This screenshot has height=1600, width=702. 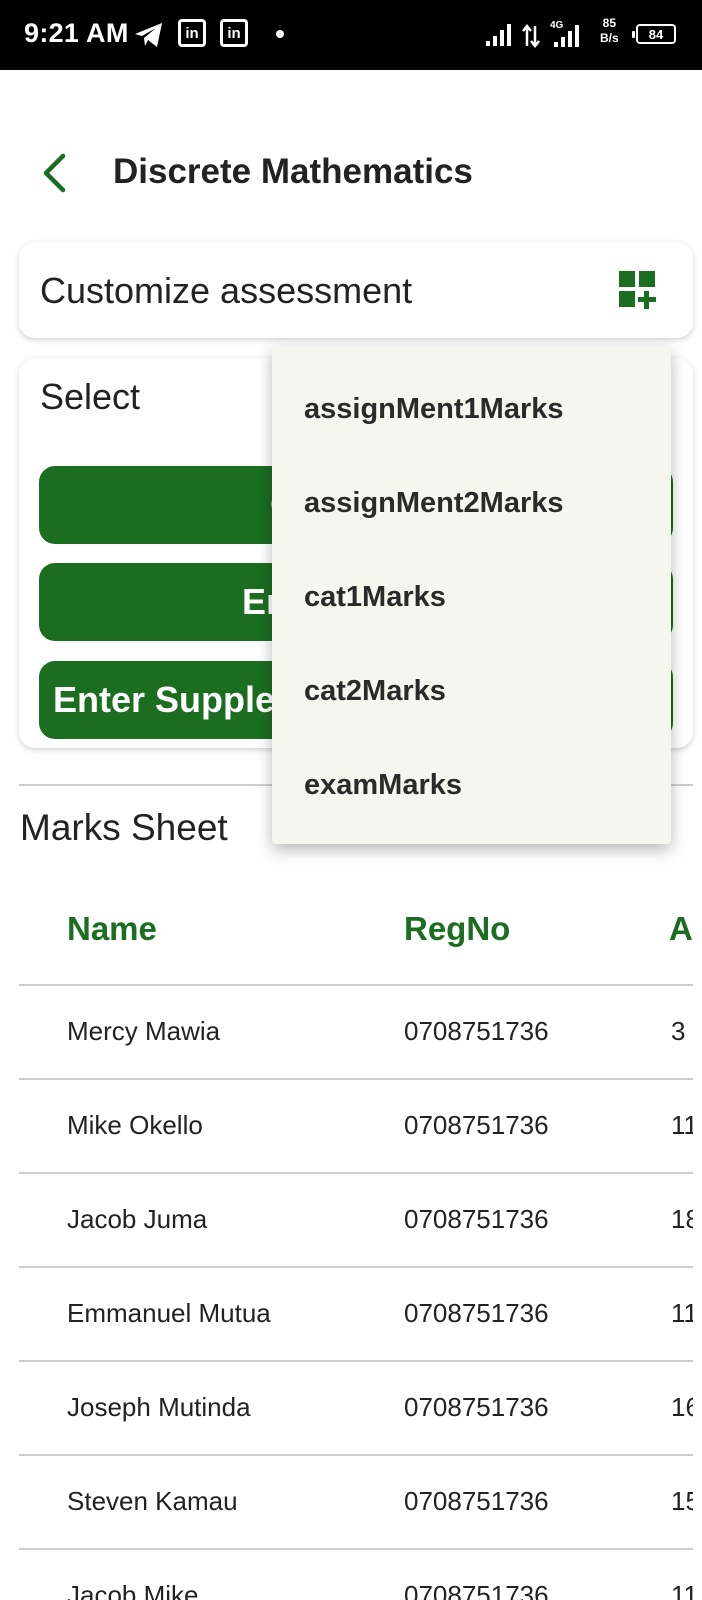 I want to click on data-arrows-icon, so click(x=531, y=38).